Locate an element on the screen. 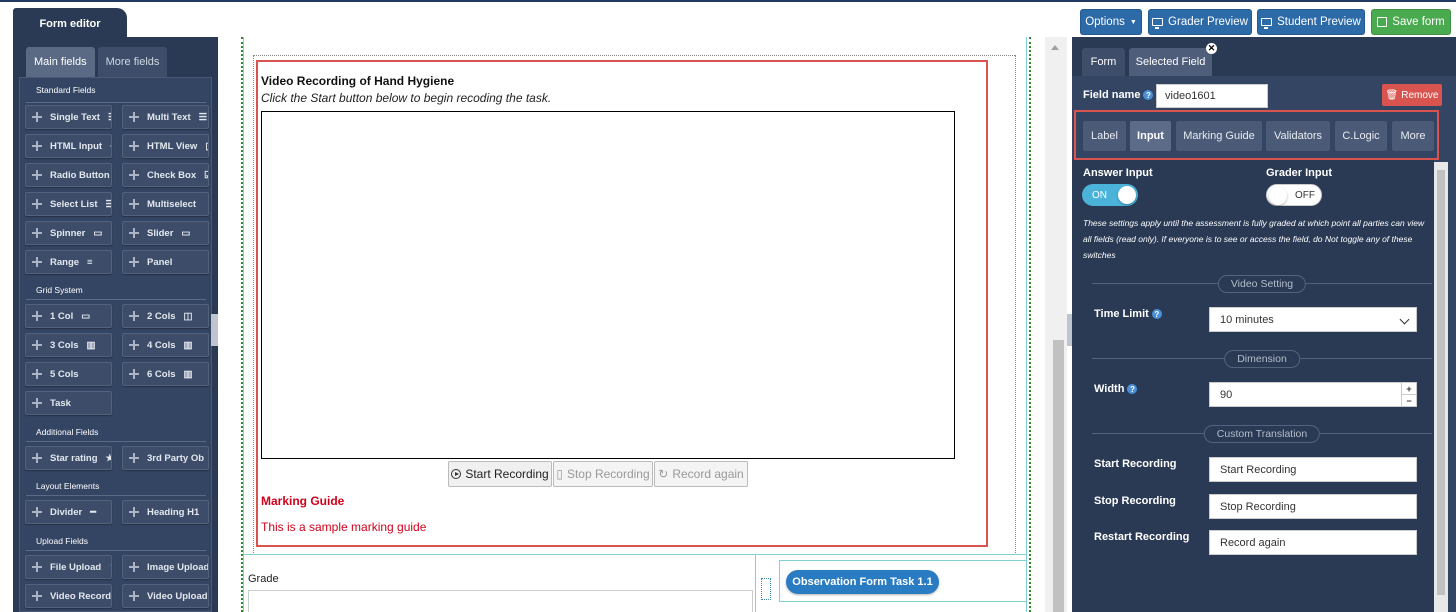  remove-field-button: 🗑 Remove is located at coordinates (1412, 95).